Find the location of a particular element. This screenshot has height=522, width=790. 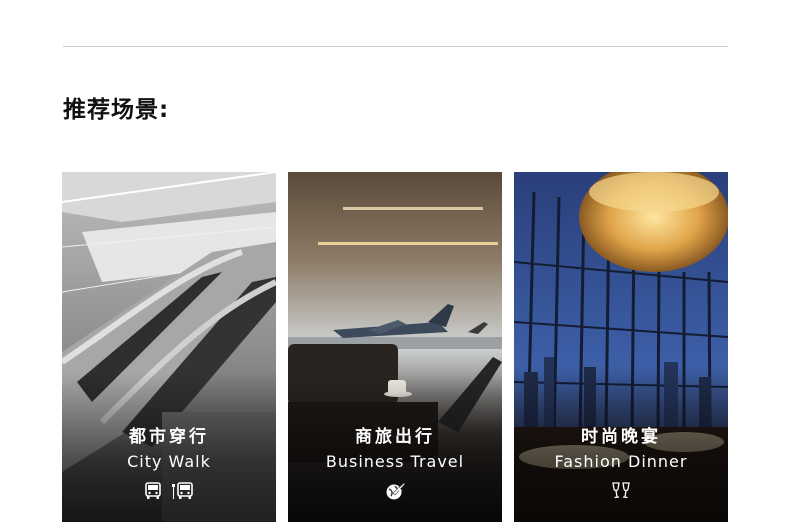

wine-glasses-icon is located at coordinates (621, 490).